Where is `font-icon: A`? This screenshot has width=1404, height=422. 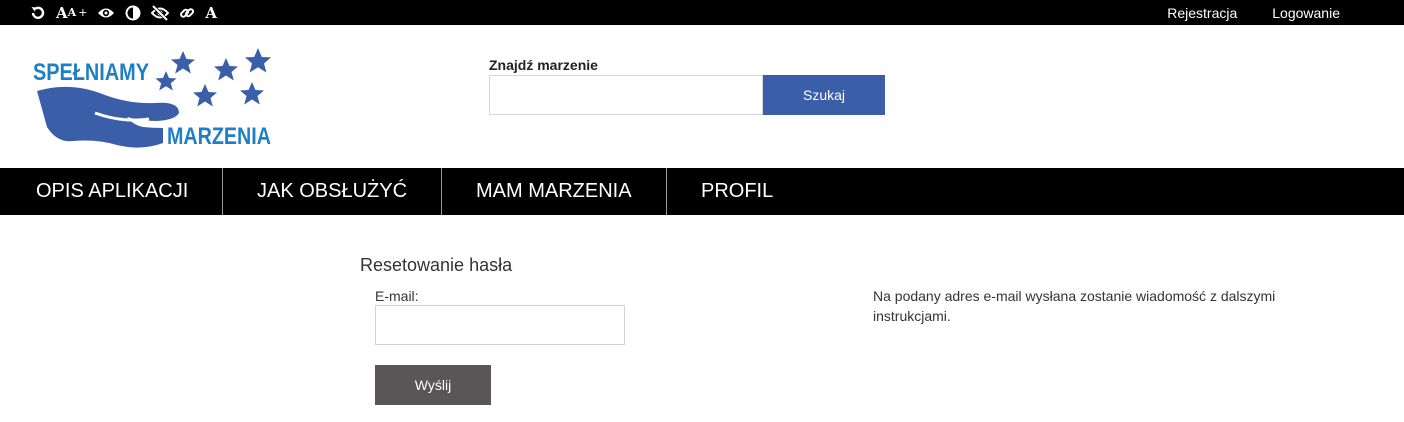
font-icon: A is located at coordinates (211, 13).